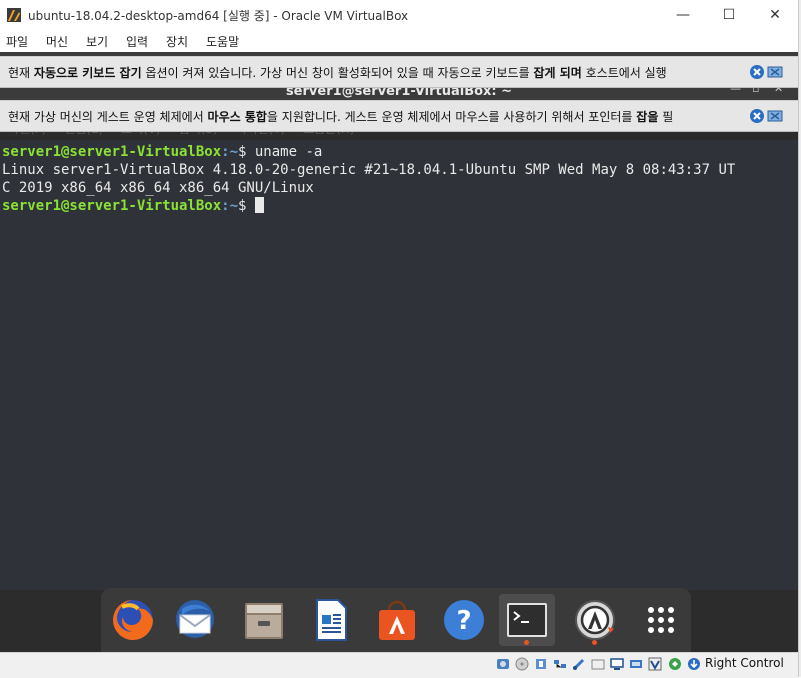  What do you see at coordinates (87, 73) in the screenshot?
I see `notice-text-segment: 자동으로 키보드 잡기` at bounding box center [87, 73].